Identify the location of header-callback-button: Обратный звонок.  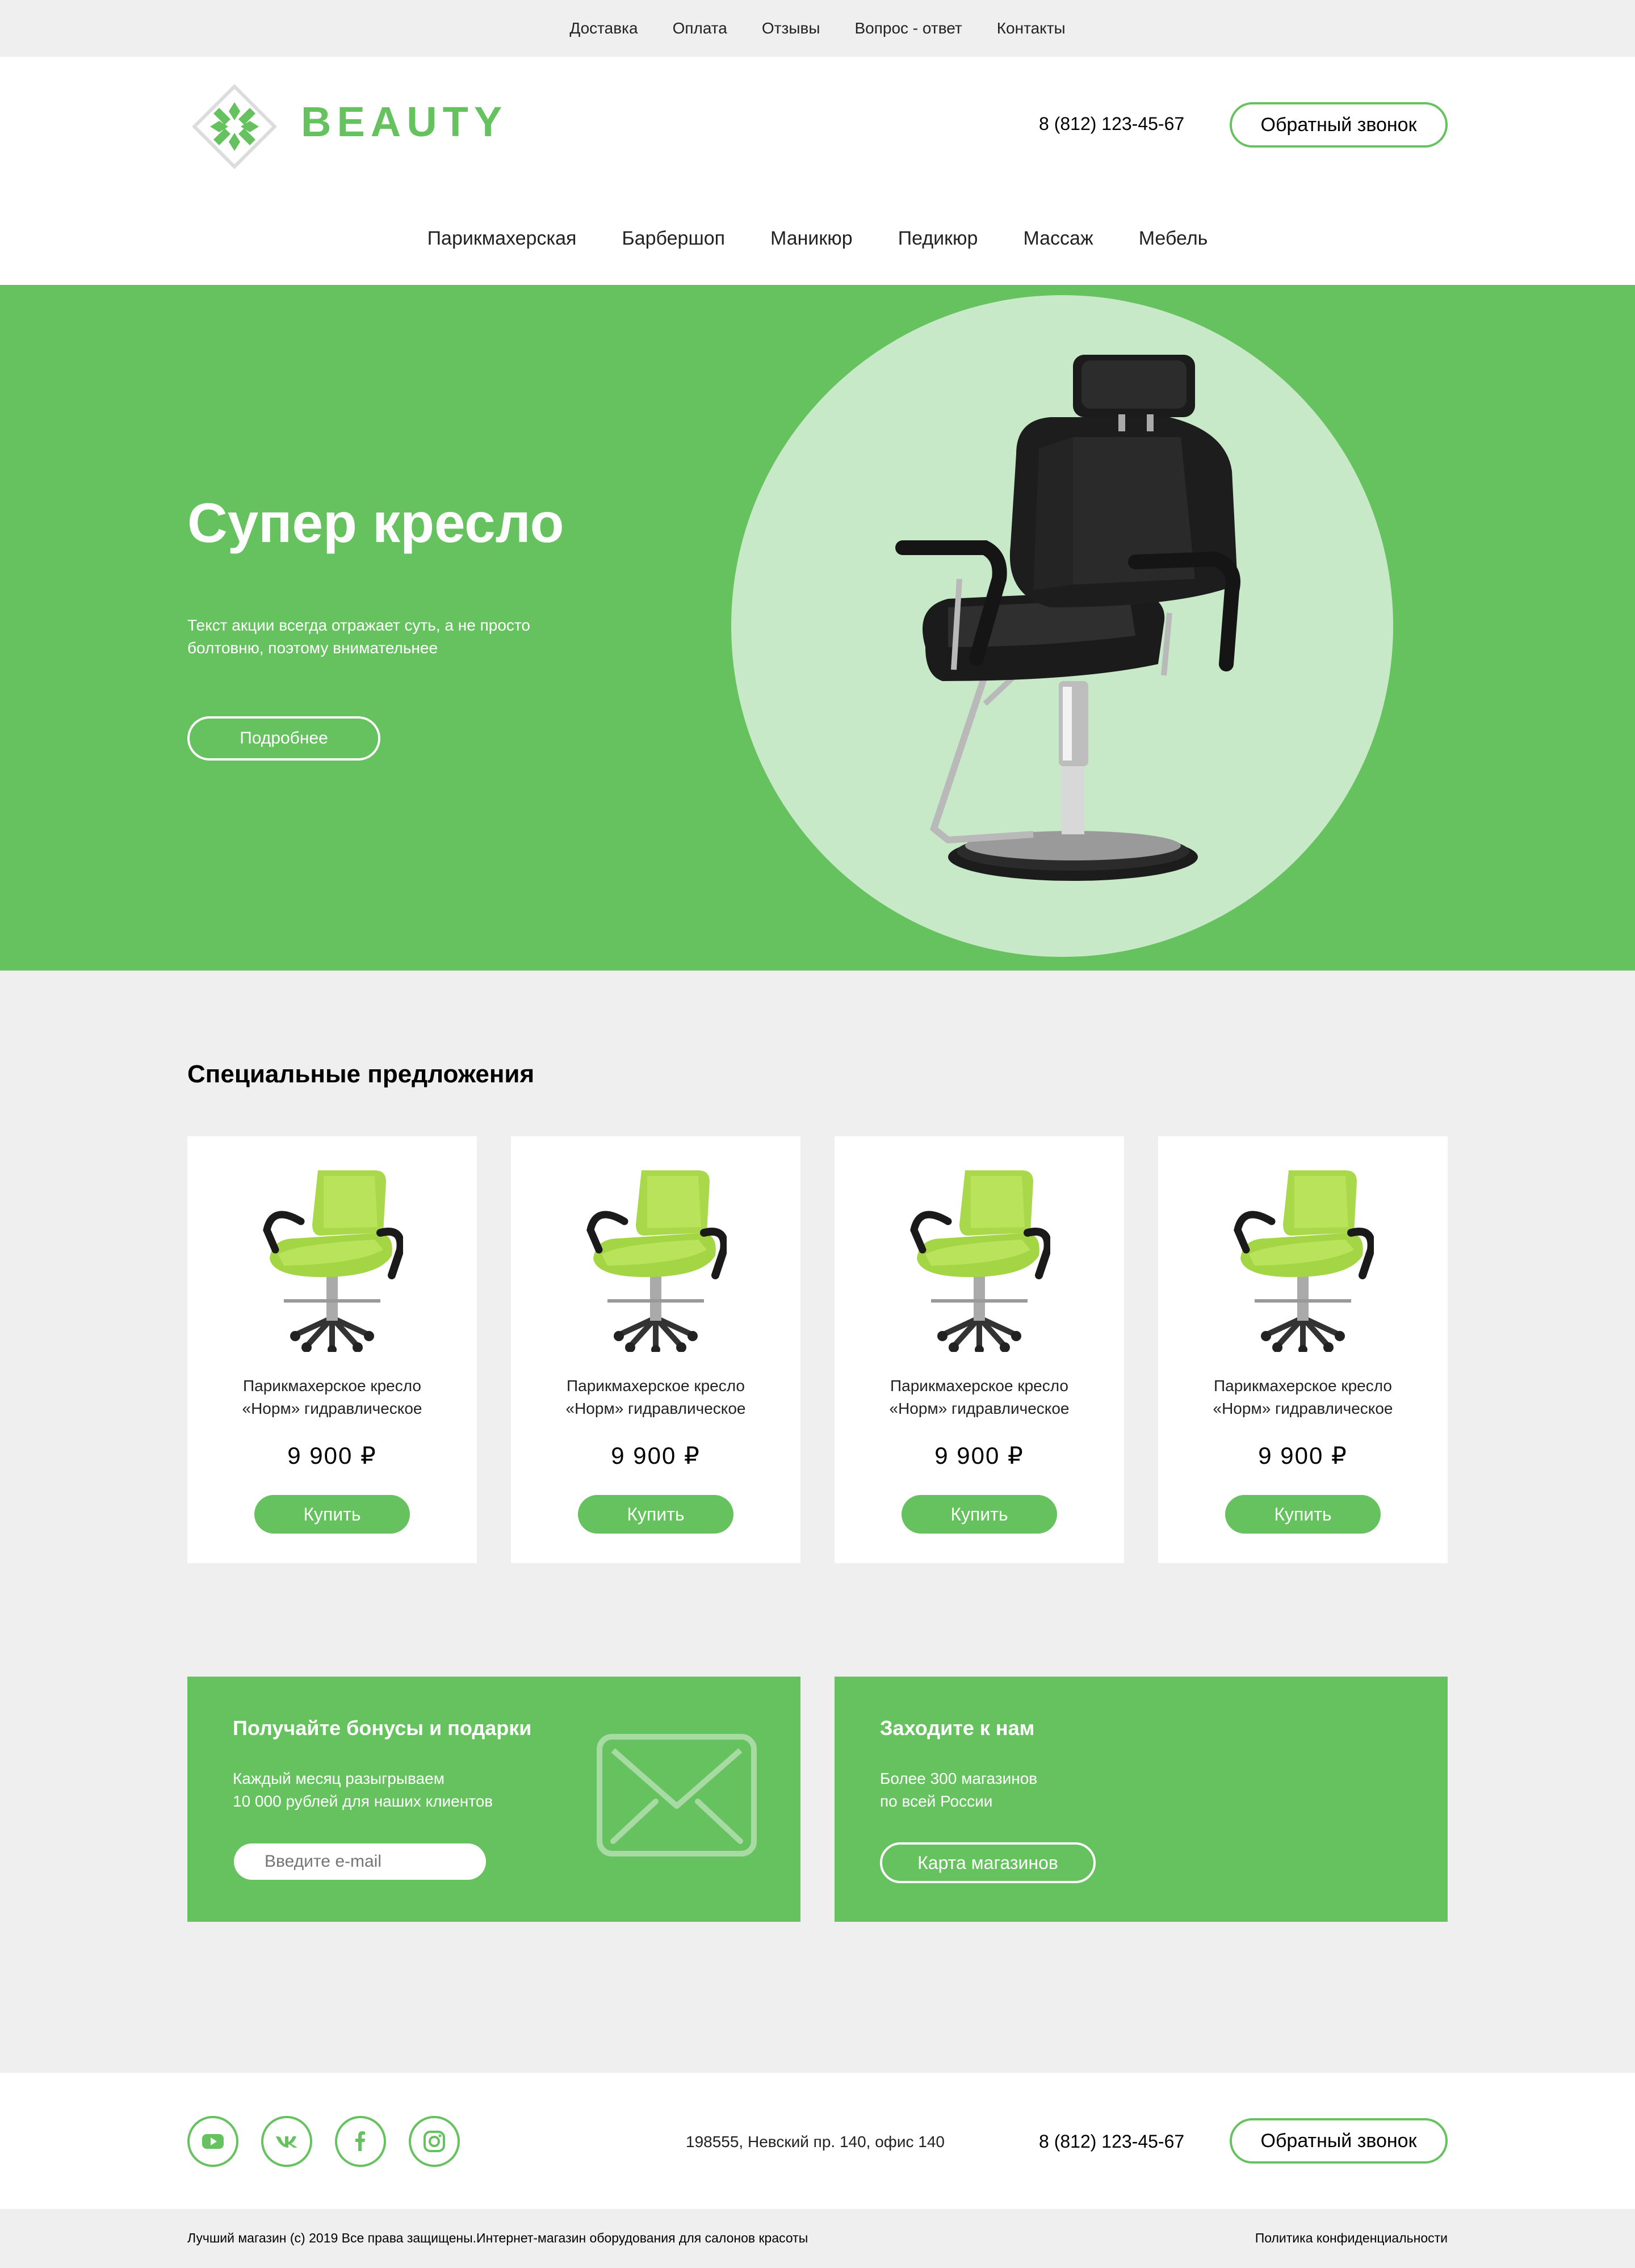
(1339, 125).